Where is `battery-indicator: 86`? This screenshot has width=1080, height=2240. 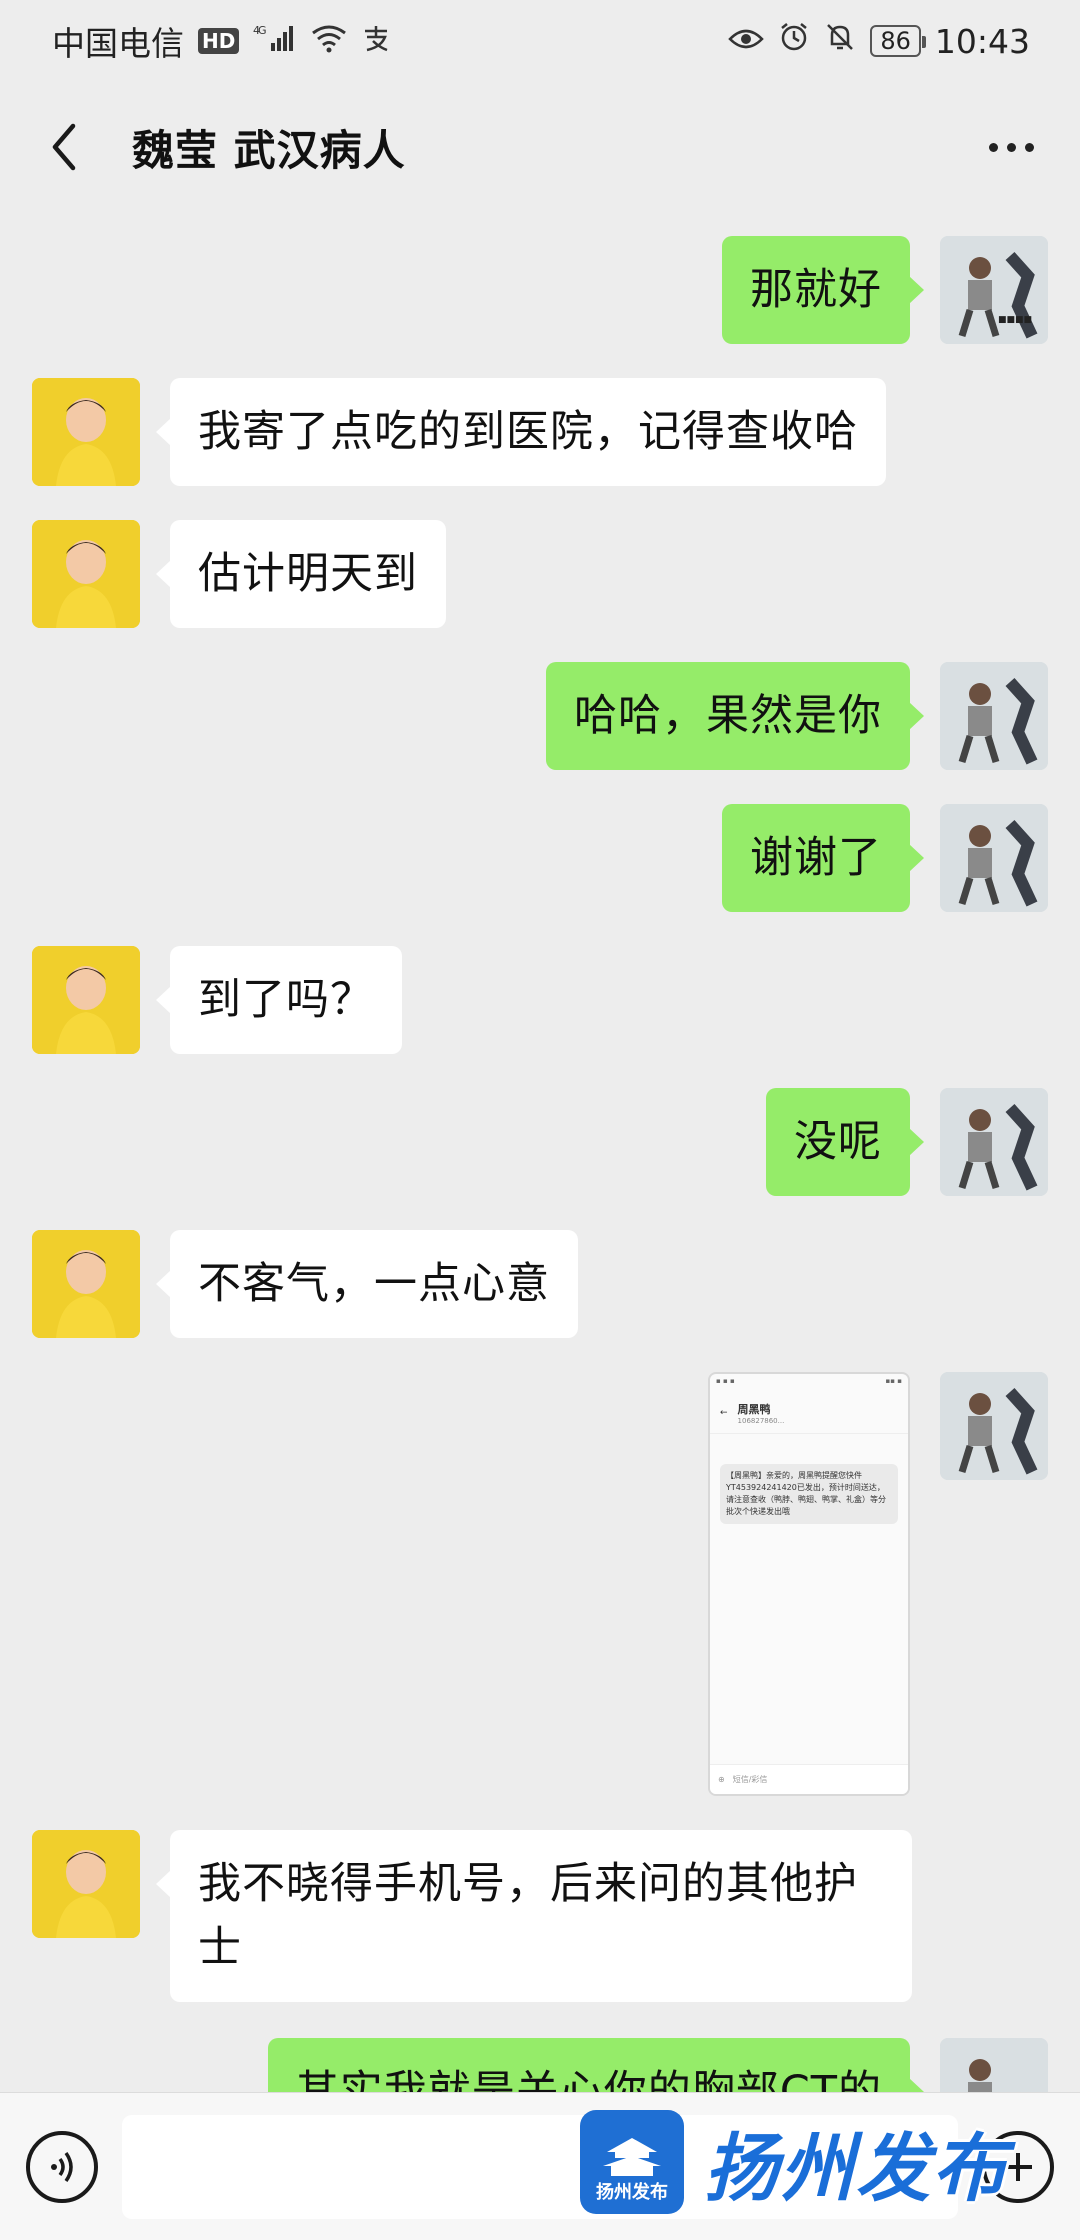
battery-indicator: 86 is located at coordinates (898, 41).